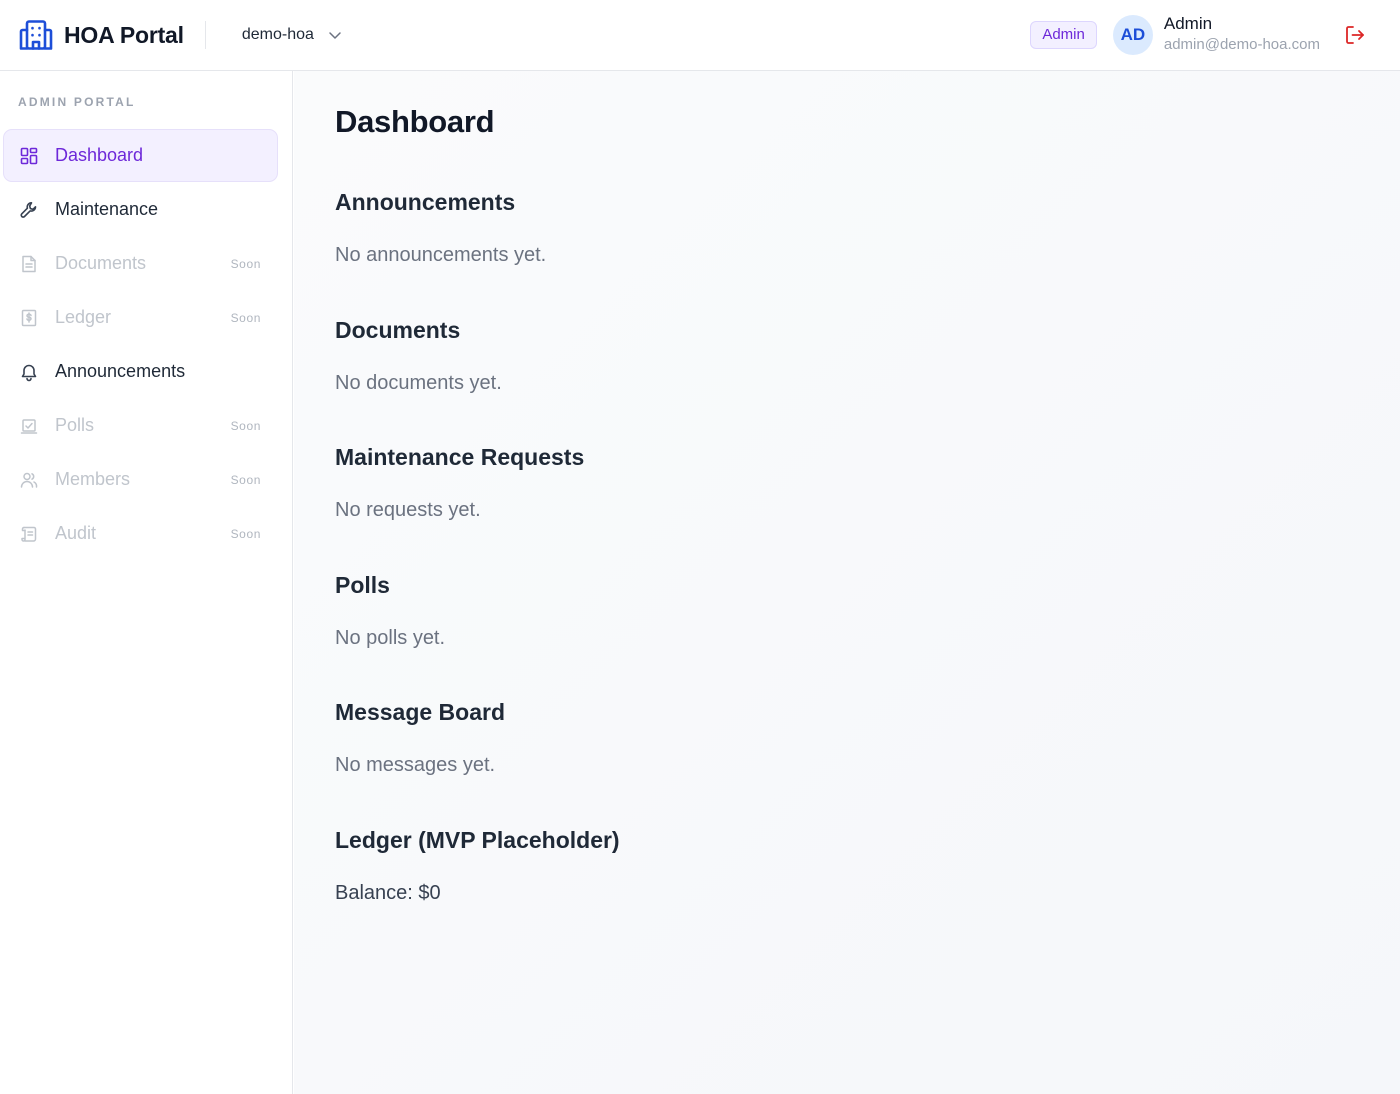 This screenshot has width=1400, height=1094. Describe the element at coordinates (101, 263) in the screenshot. I see `sidebar-item-label: Documents` at that location.